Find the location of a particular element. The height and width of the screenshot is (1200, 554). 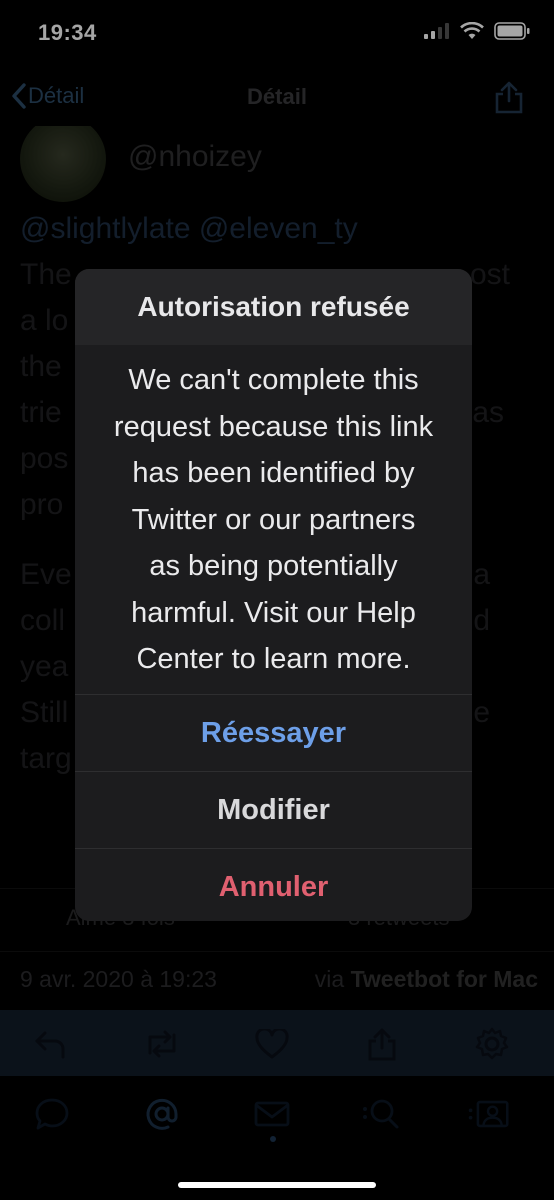

retry-button: Réessayer is located at coordinates (273, 732).